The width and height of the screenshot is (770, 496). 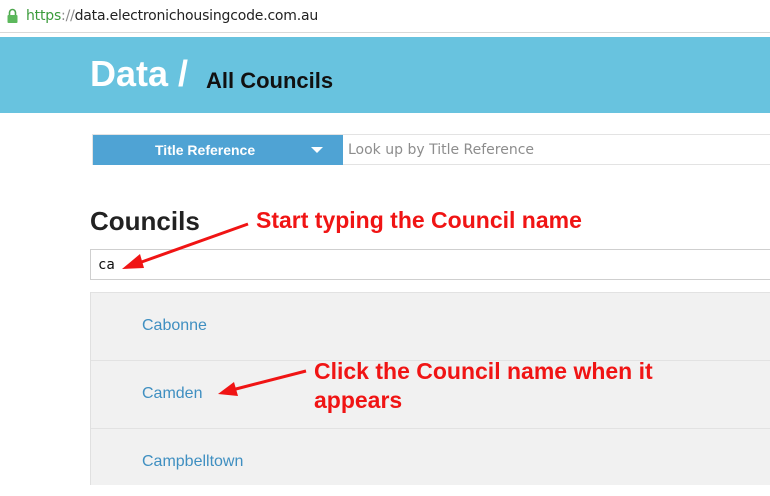 I want to click on title-reference-lookup: Title Reference, so click(x=431, y=149).